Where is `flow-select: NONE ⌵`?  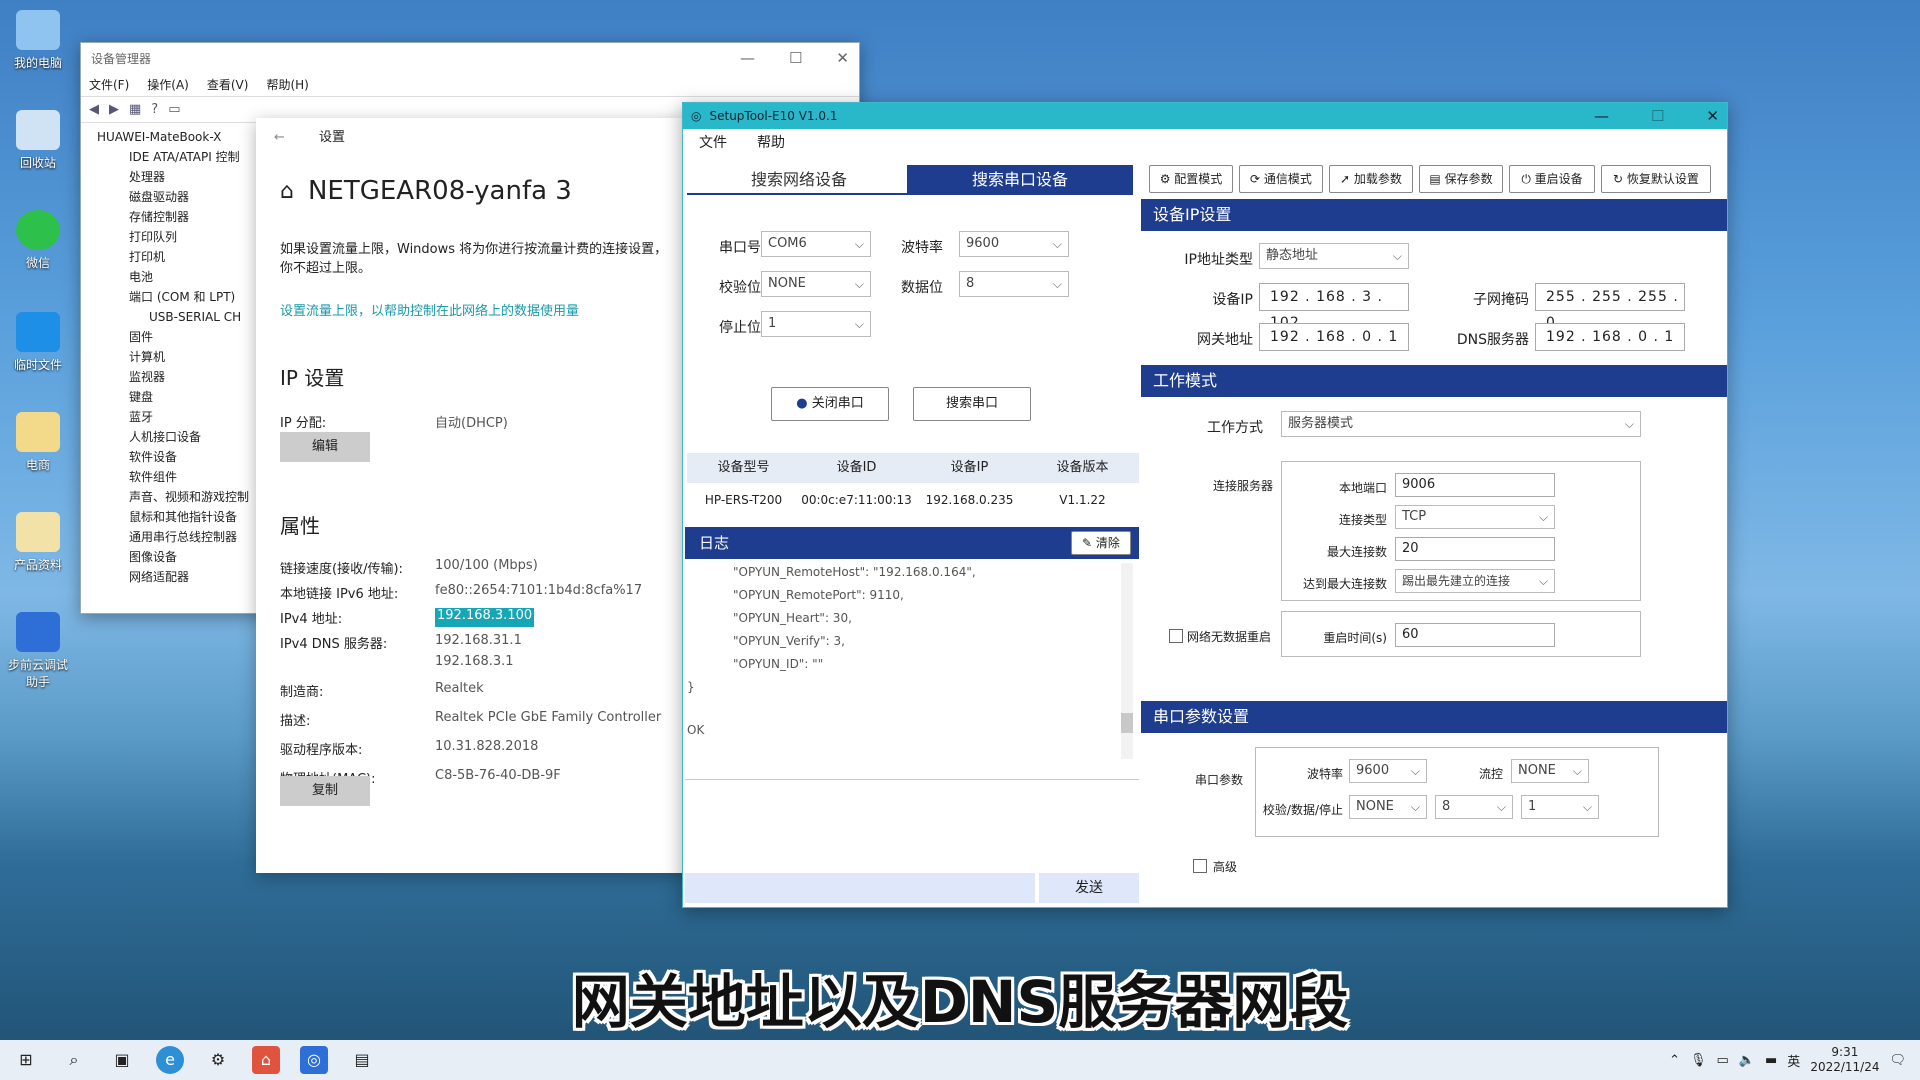
flow-select: NONE ⌵ is located at coordinates (1550, 771).